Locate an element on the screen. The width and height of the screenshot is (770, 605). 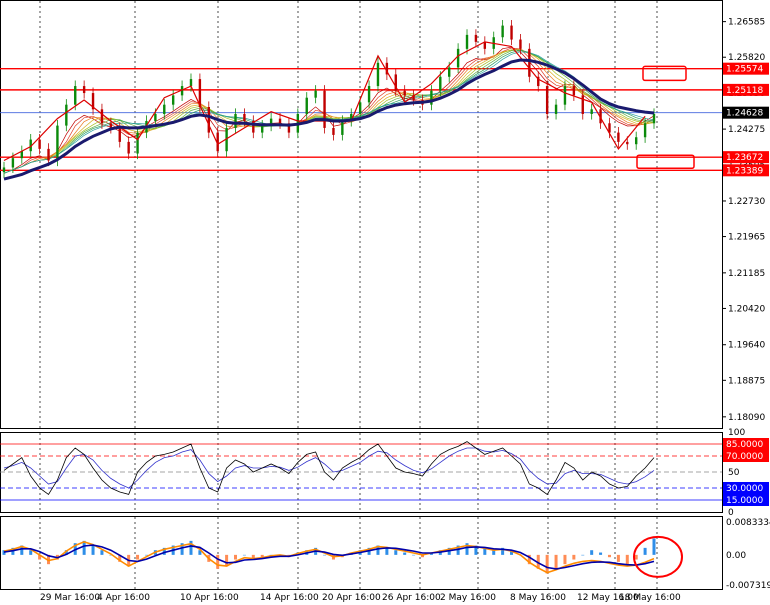
y-tick-label: 1.24275 is located at coordinates (746, 130).